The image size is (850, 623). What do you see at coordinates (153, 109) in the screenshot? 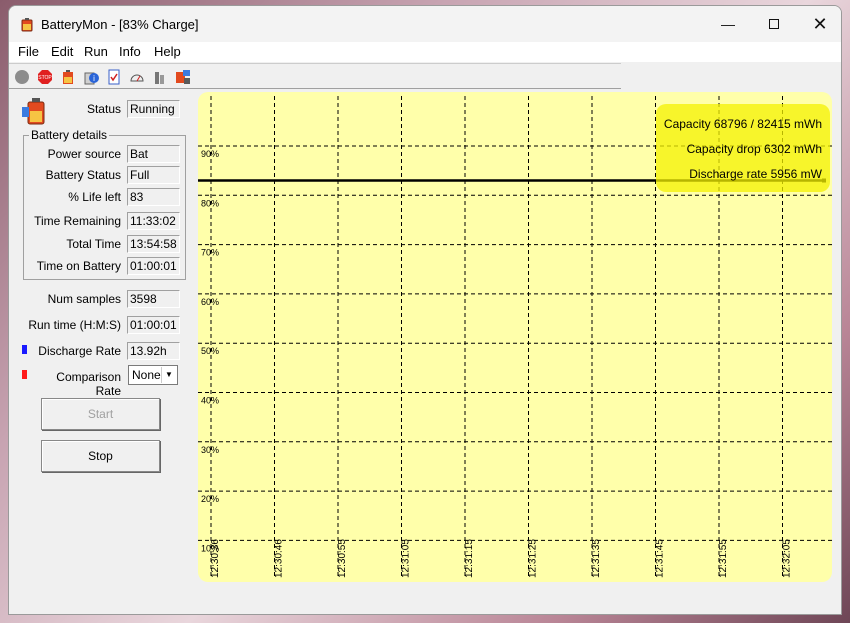
I see `status-value: Running` at bounding box center [153, 109].